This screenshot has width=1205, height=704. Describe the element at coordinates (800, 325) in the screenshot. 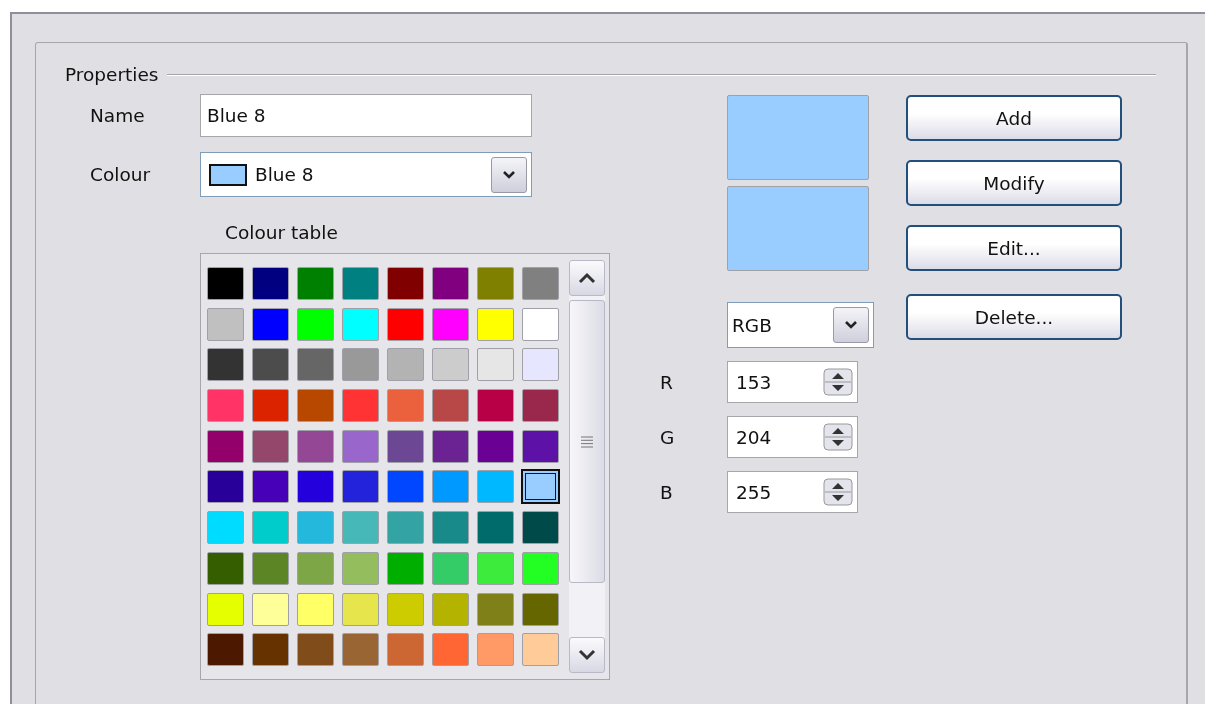

I see `colour-model-dropdown: RGB` at that location.